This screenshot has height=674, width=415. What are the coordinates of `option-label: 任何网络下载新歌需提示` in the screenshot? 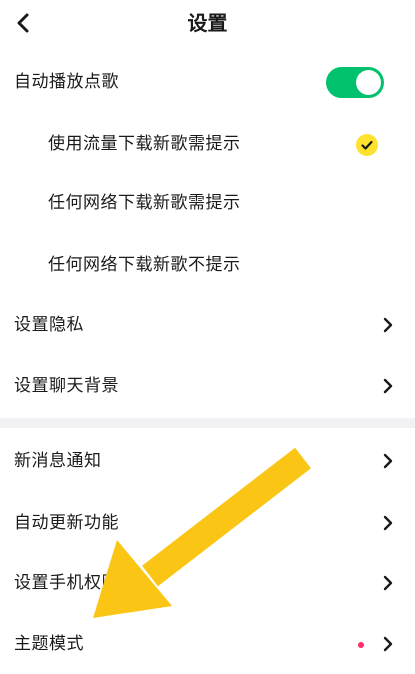 It's located at (144, 203).